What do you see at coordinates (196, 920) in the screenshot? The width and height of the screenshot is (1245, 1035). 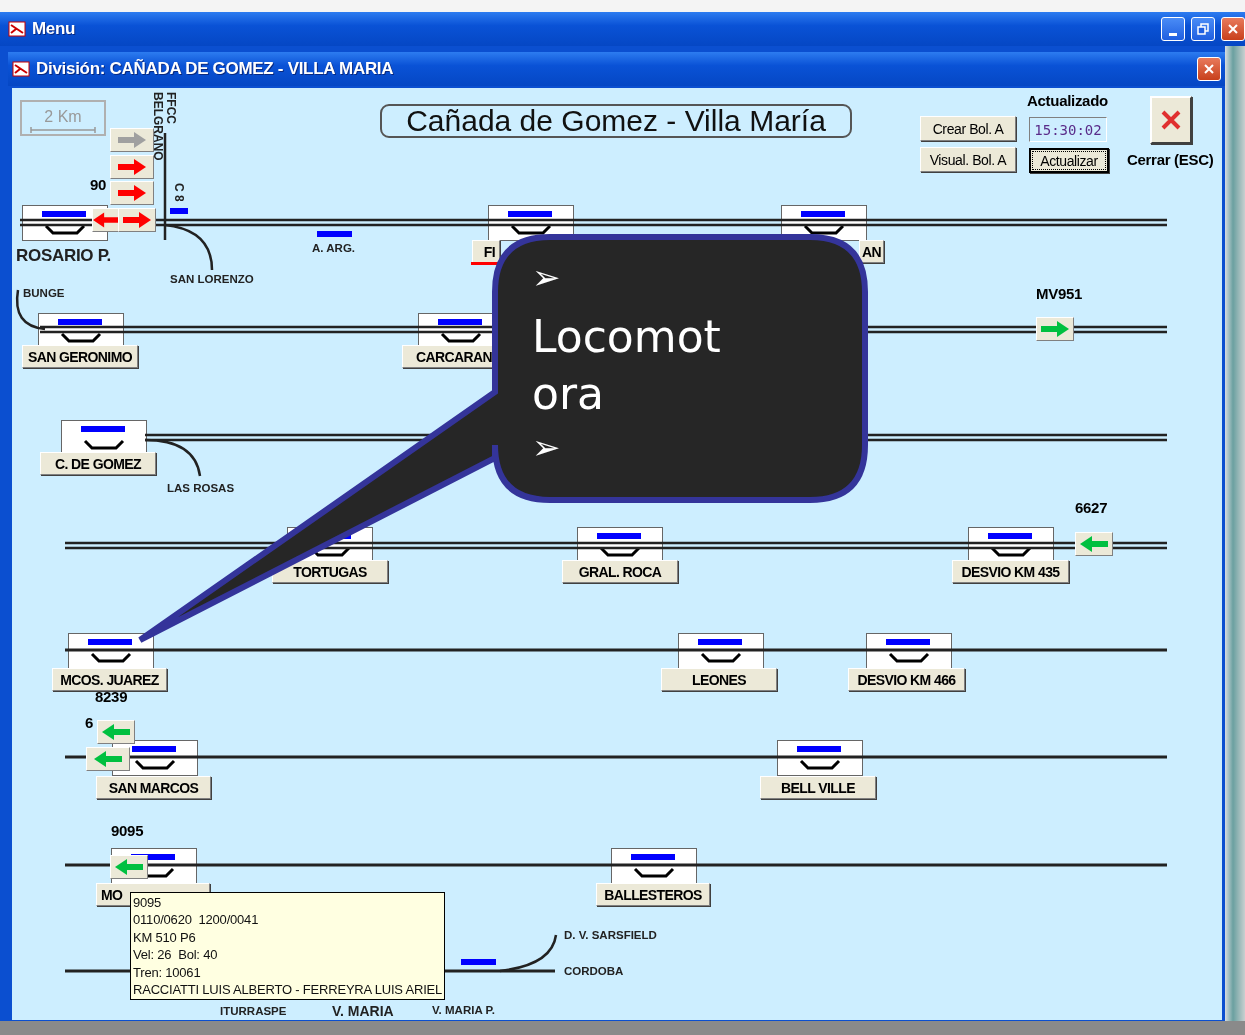 I see `tooltip-line: 0110/0620 1200/0041` at bounding box center [196, 920].